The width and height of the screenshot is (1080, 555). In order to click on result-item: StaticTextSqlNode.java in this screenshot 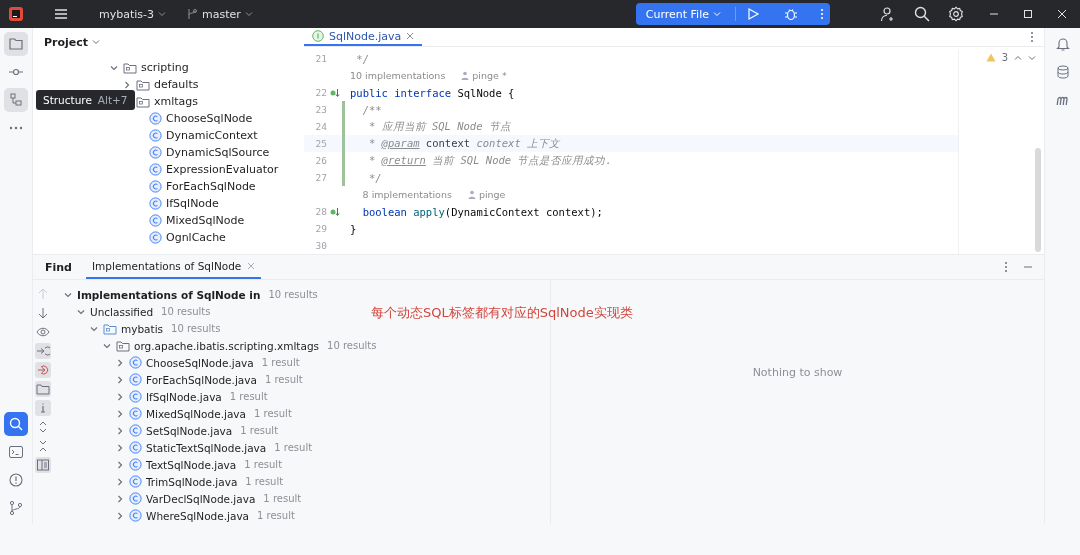, I will do `click(206, 447)`.